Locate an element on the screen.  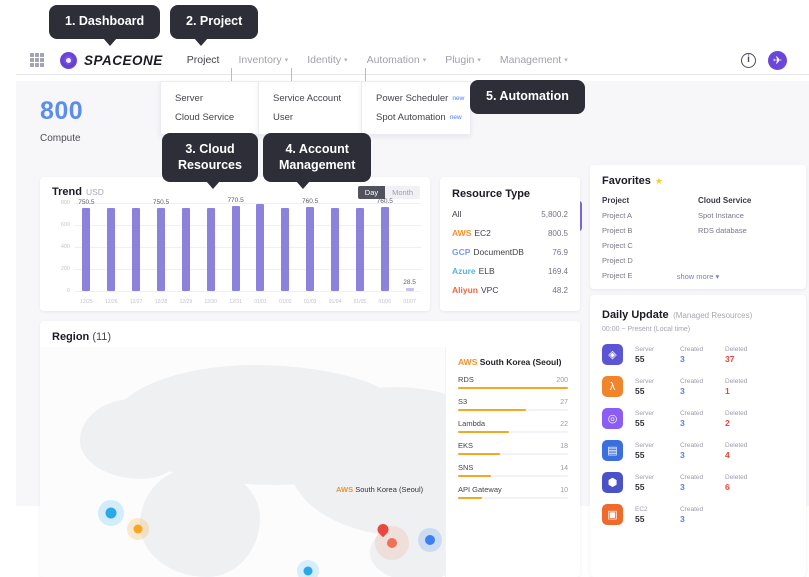
bar-column: 28.5 is located at coordinates (409, 247).